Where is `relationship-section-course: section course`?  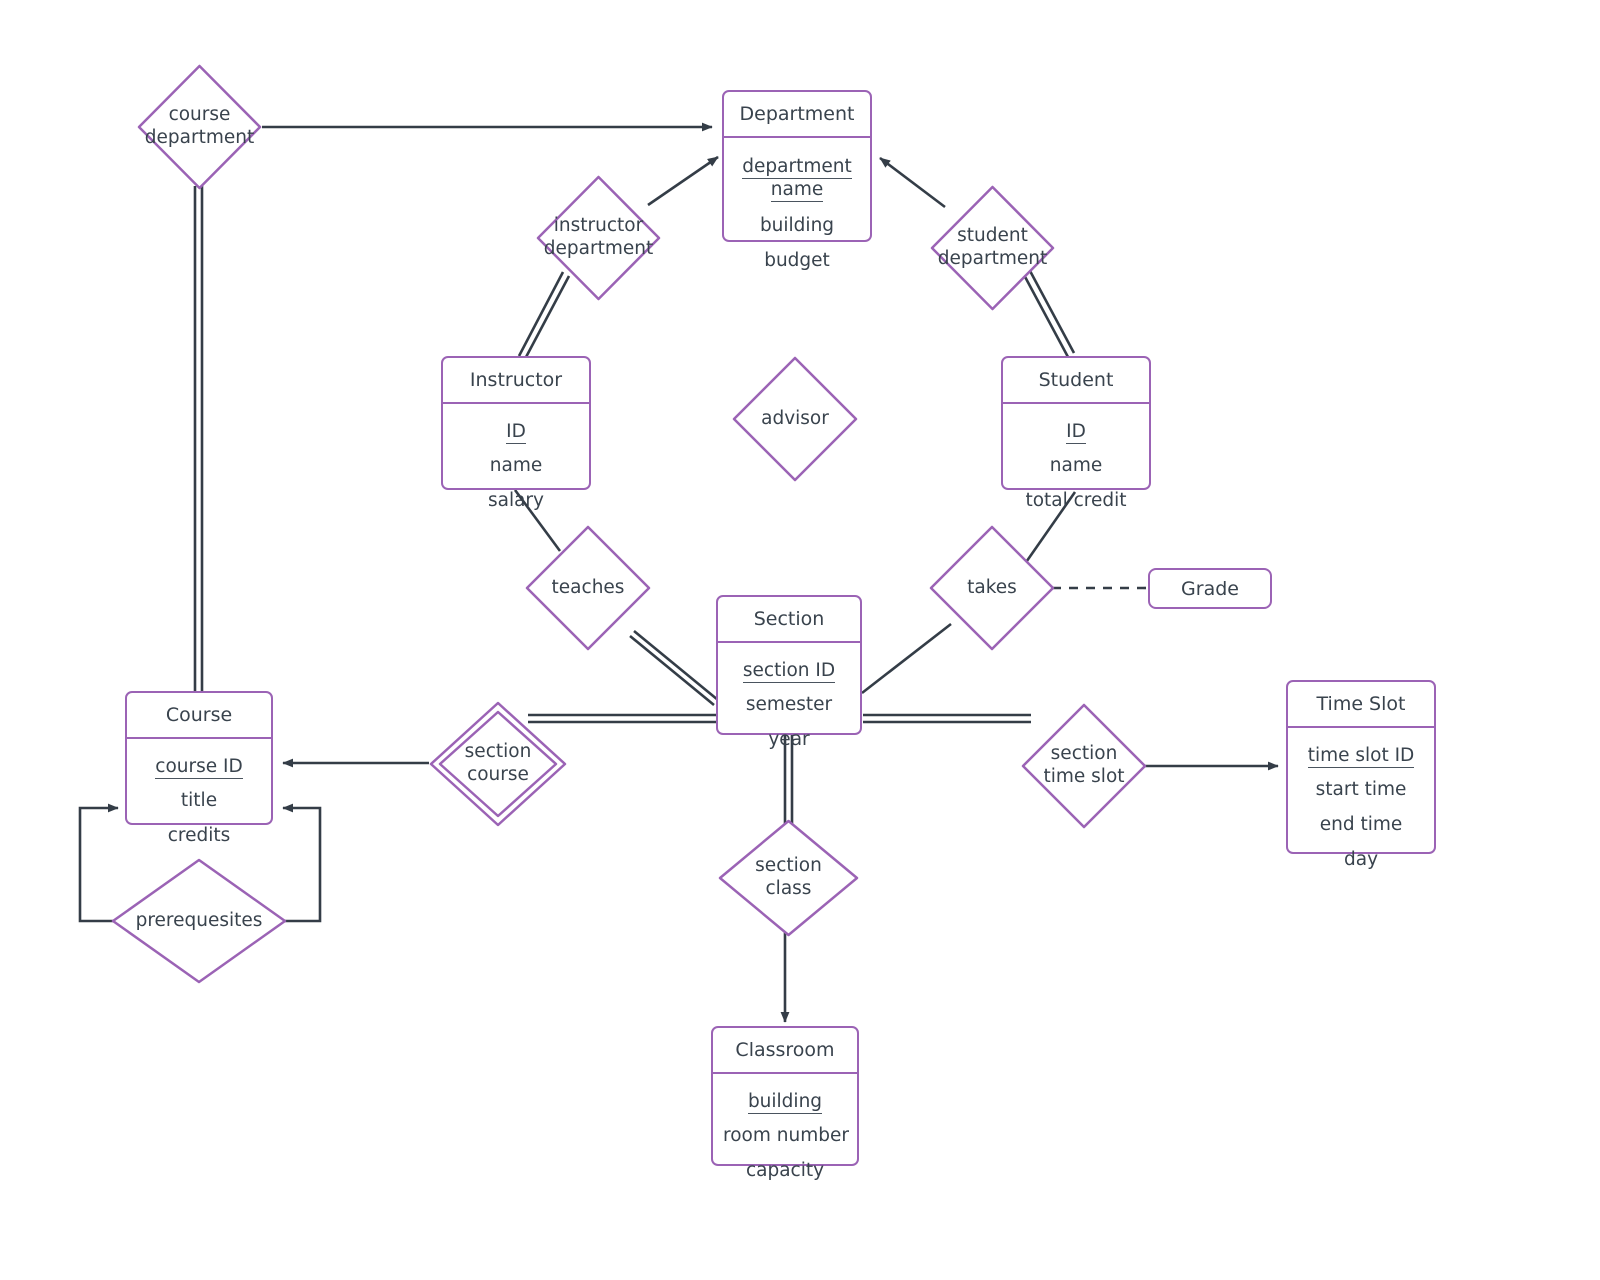 relationship-section-course: section course is located at coordinates (498, 764).